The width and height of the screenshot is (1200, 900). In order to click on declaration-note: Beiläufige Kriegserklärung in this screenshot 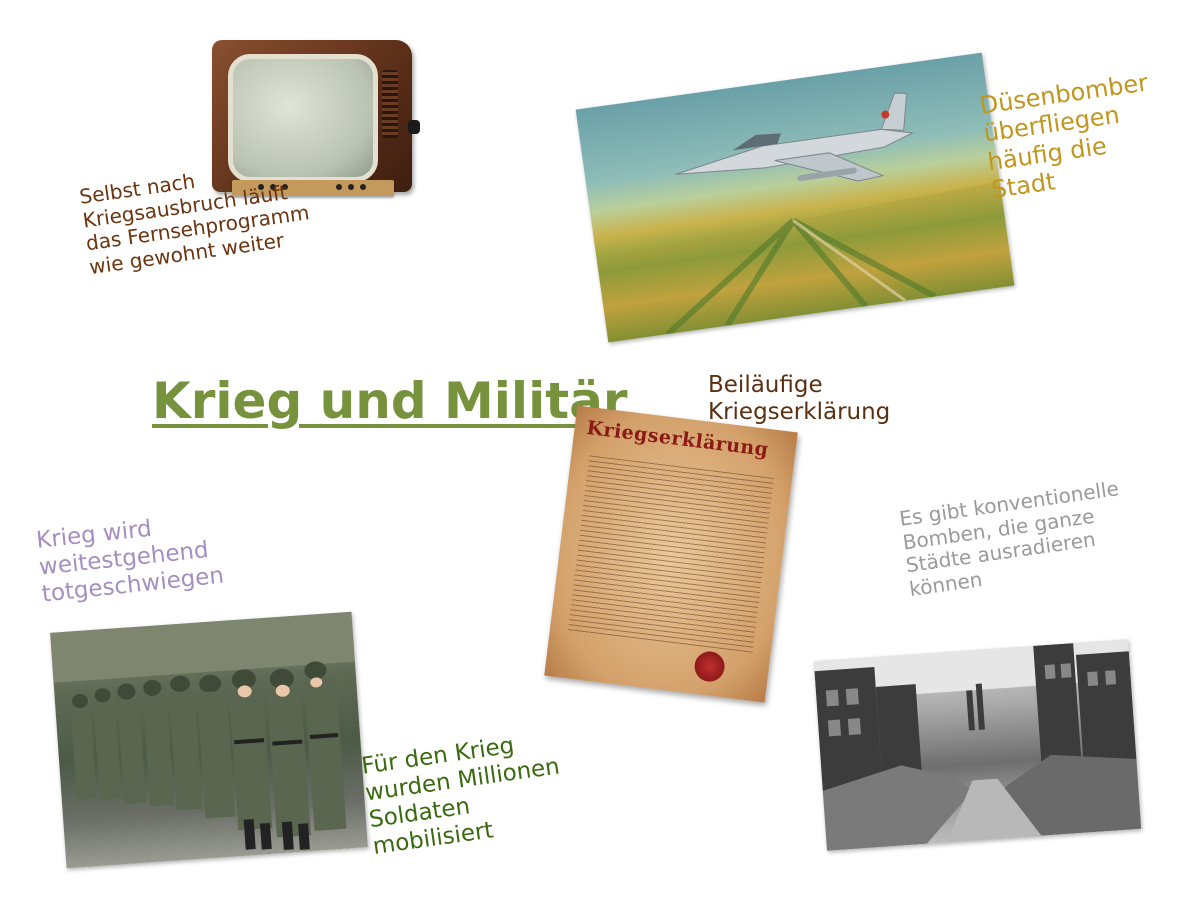, I will do `click(799, 399)`.